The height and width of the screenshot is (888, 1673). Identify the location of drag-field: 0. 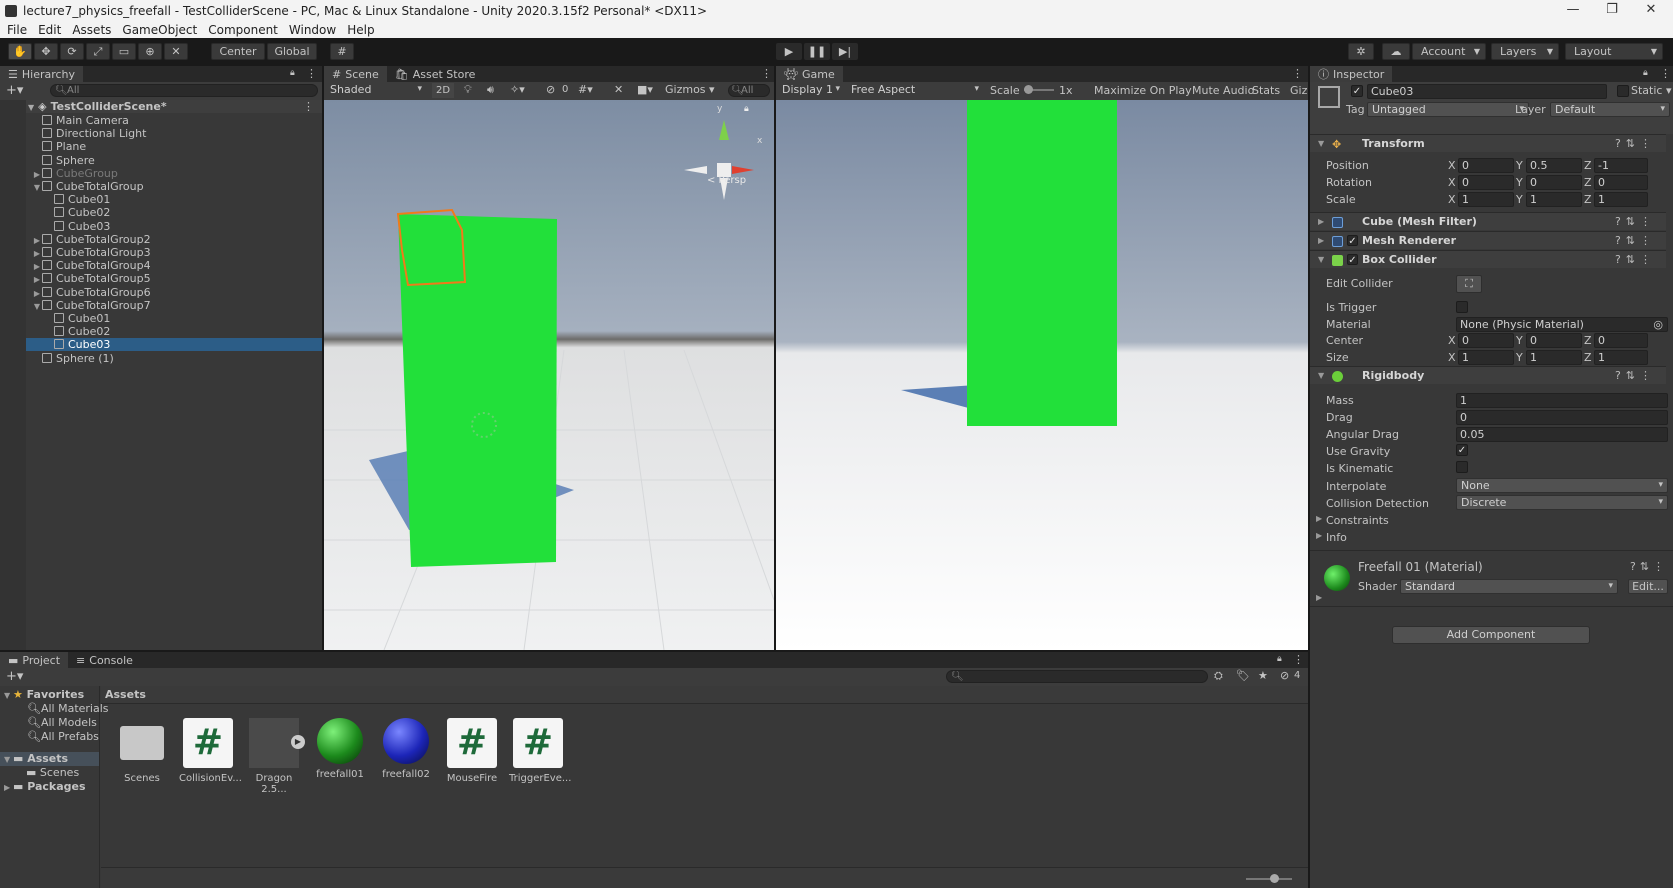
(1562, 417).